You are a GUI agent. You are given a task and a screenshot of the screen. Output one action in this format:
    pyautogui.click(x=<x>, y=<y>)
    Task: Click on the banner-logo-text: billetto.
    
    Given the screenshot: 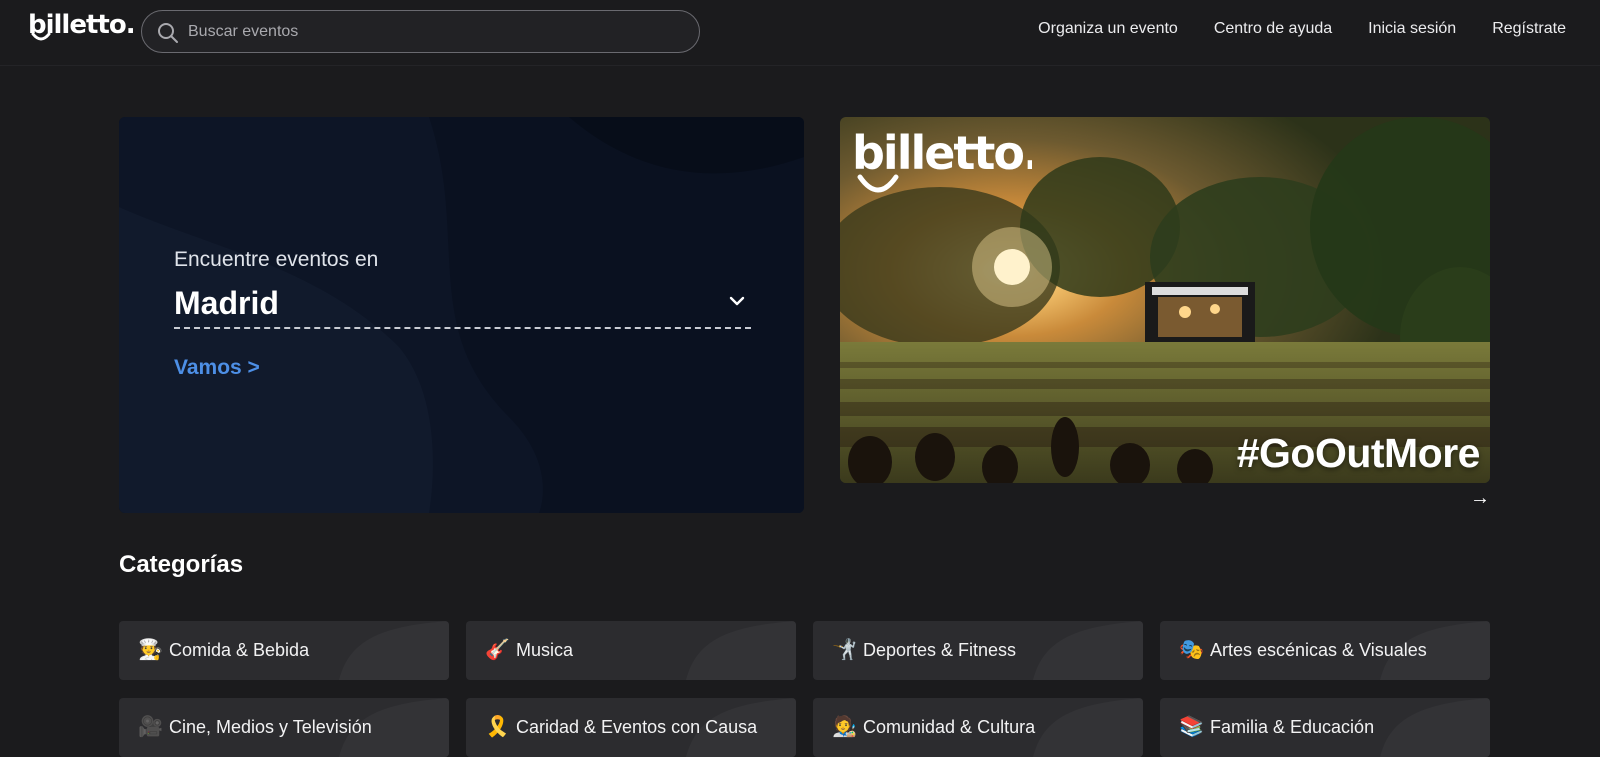 What is the action you would take?
    pyautogui.click(x=942, y=153)
    